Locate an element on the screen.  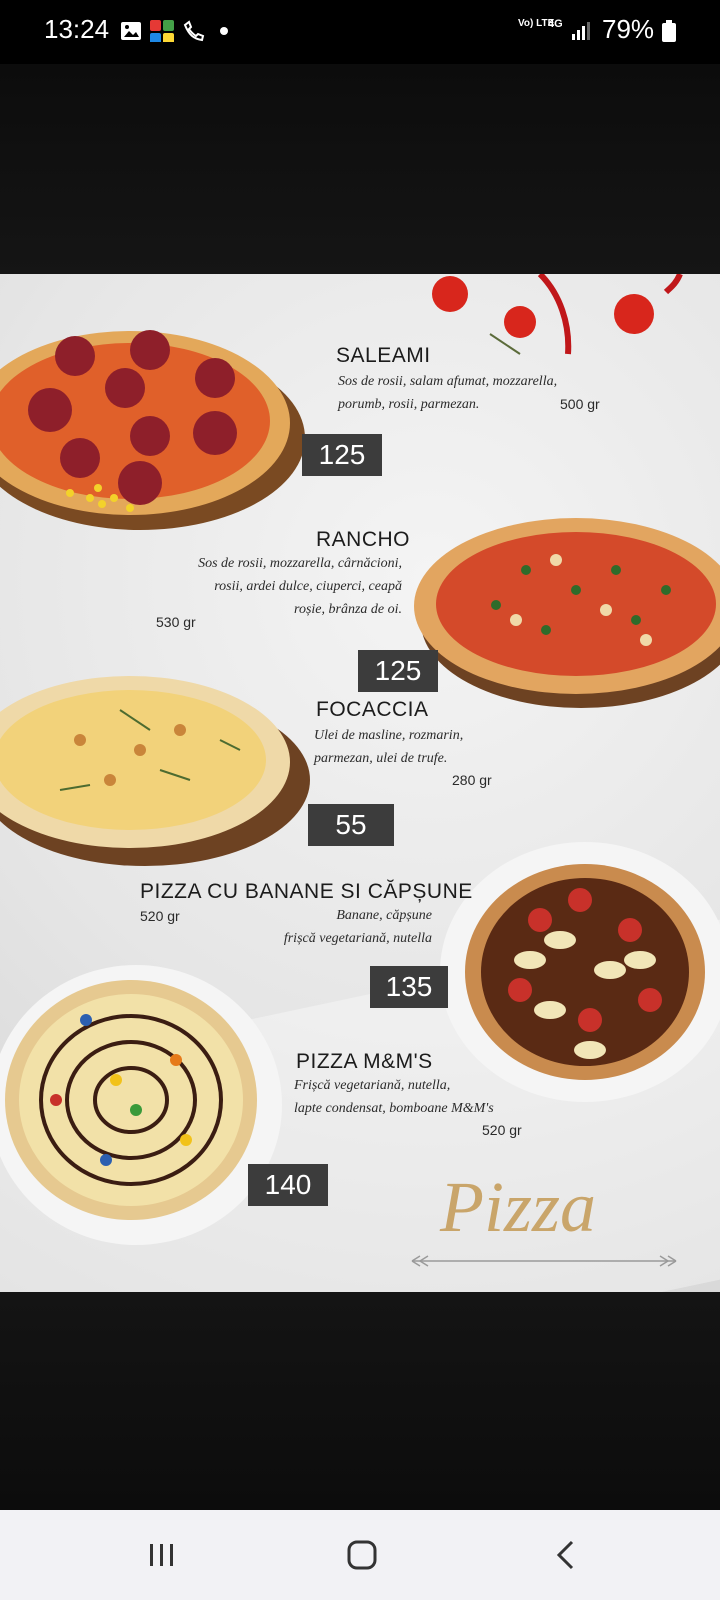
back-icon is located at coordinates (565, 1555).